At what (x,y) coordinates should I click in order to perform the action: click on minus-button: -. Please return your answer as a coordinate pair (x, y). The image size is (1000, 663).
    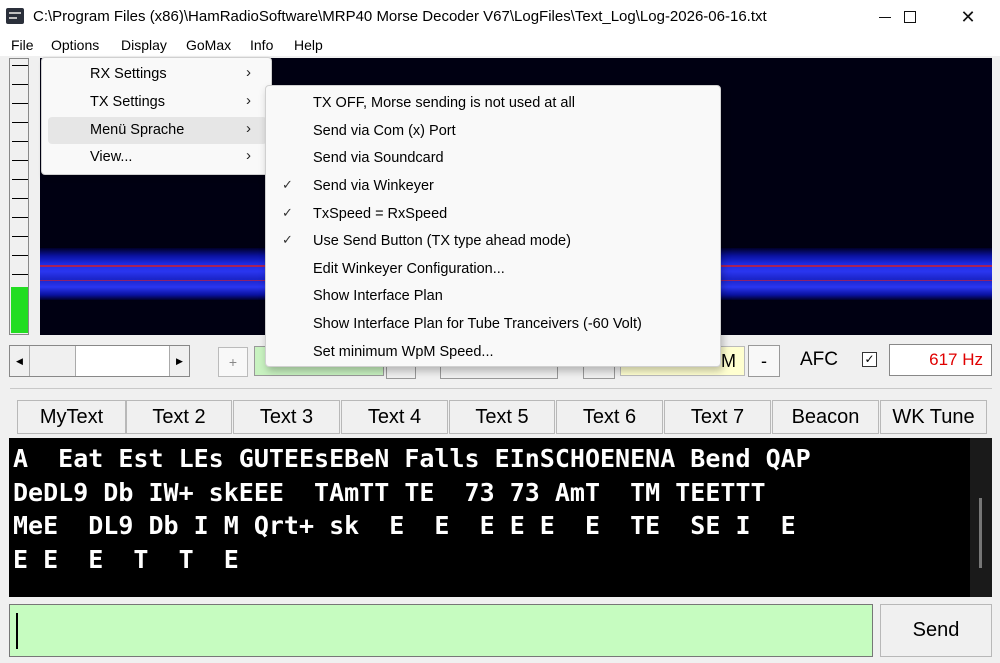
    Looking at the image, I should click on (764, 361).